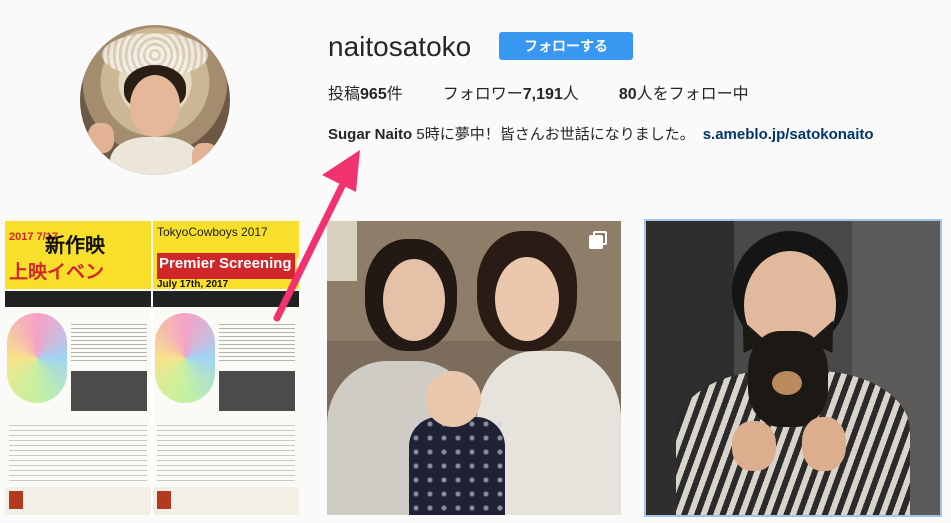 The height and width of the screenshot is (523, 951). I want to click on flyer-image-japanese: 2017 7/17 新作映 上映イベン, so click(78, 368).